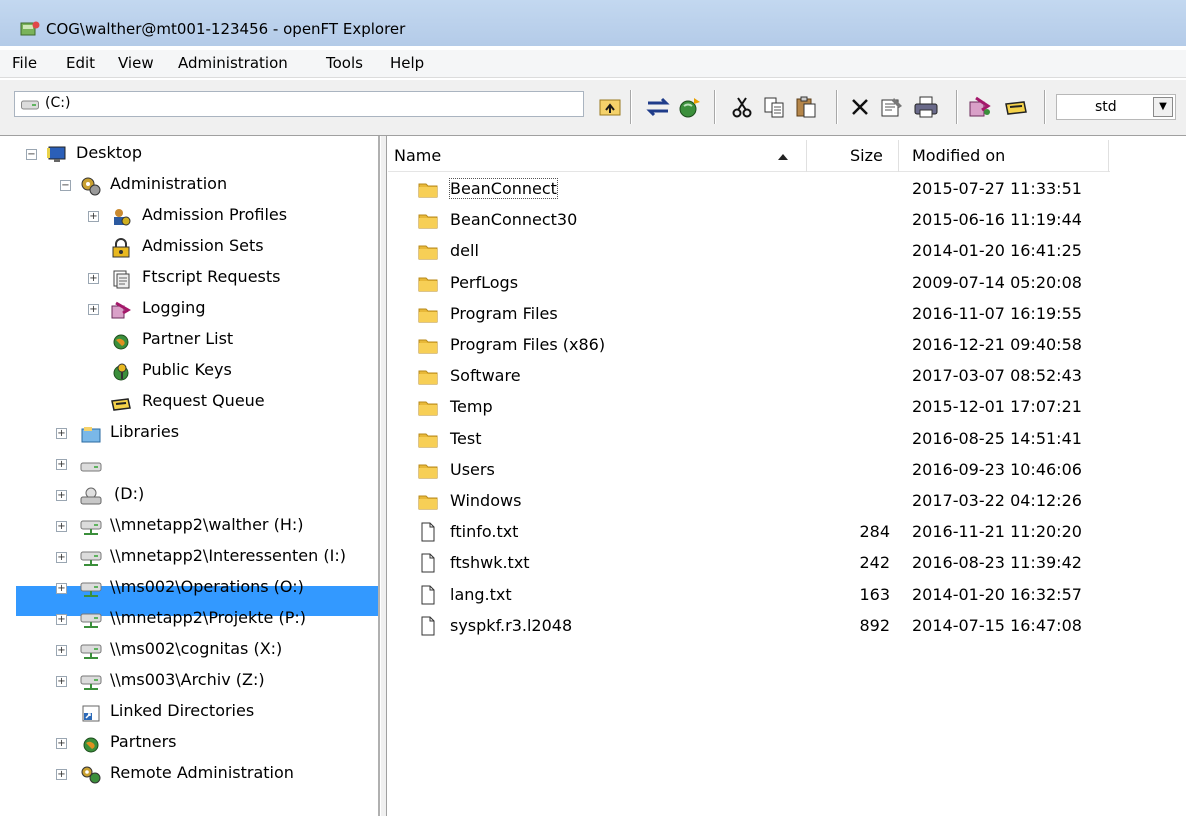 Image resolution: width=1186 pixels, height=816 pixels. What do you see at coordinates (860, 107) in the screenshot?
I see `delete-icon` at bounding box center [860, 107].